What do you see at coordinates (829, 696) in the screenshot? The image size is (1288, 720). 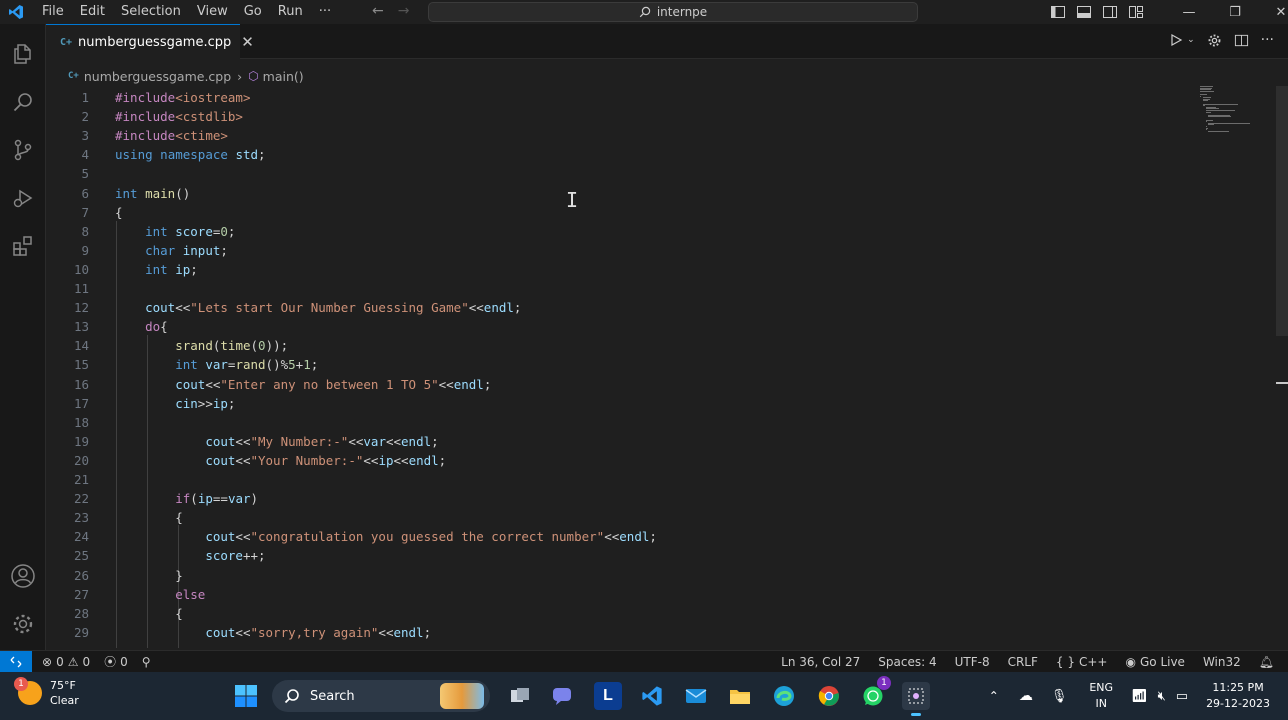 I see `chrome-browser-icon` at bounding box center [829, 696].